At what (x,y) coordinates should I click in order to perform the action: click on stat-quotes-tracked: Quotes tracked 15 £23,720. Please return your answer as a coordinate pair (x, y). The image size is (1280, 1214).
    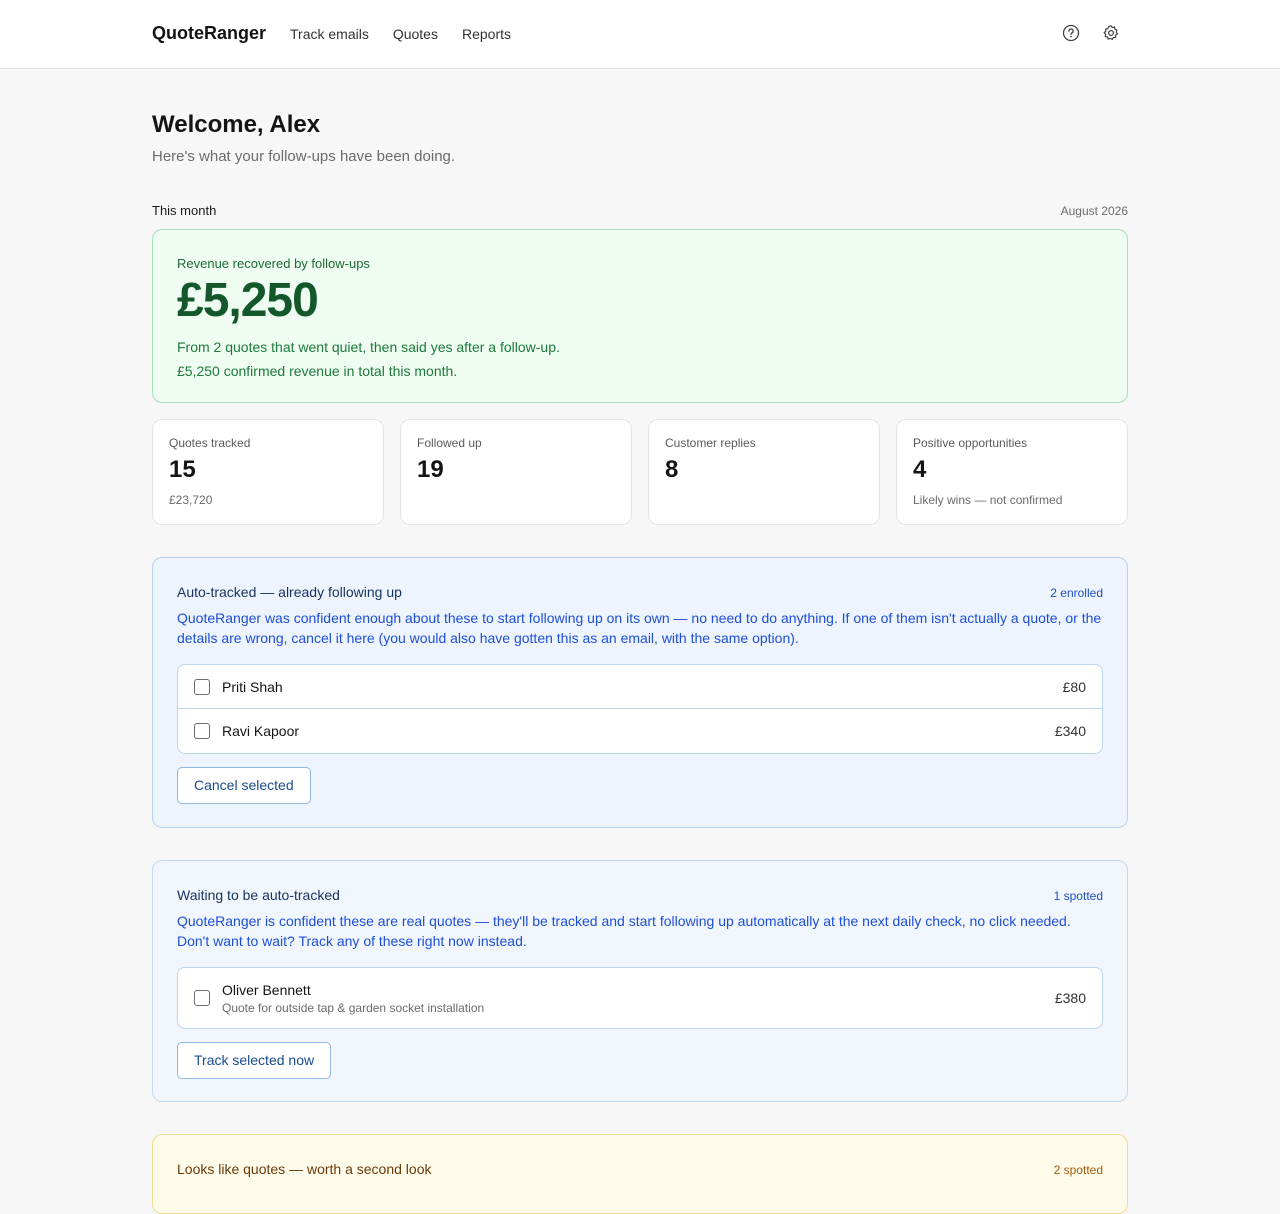
    Looking at the image, I should click on (268, 472).